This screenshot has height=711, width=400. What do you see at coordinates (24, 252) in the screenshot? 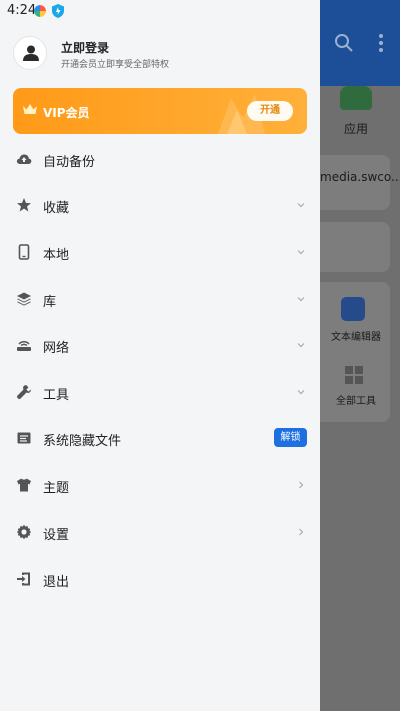
I see `phone-icon` at bounding box center [24, 252].